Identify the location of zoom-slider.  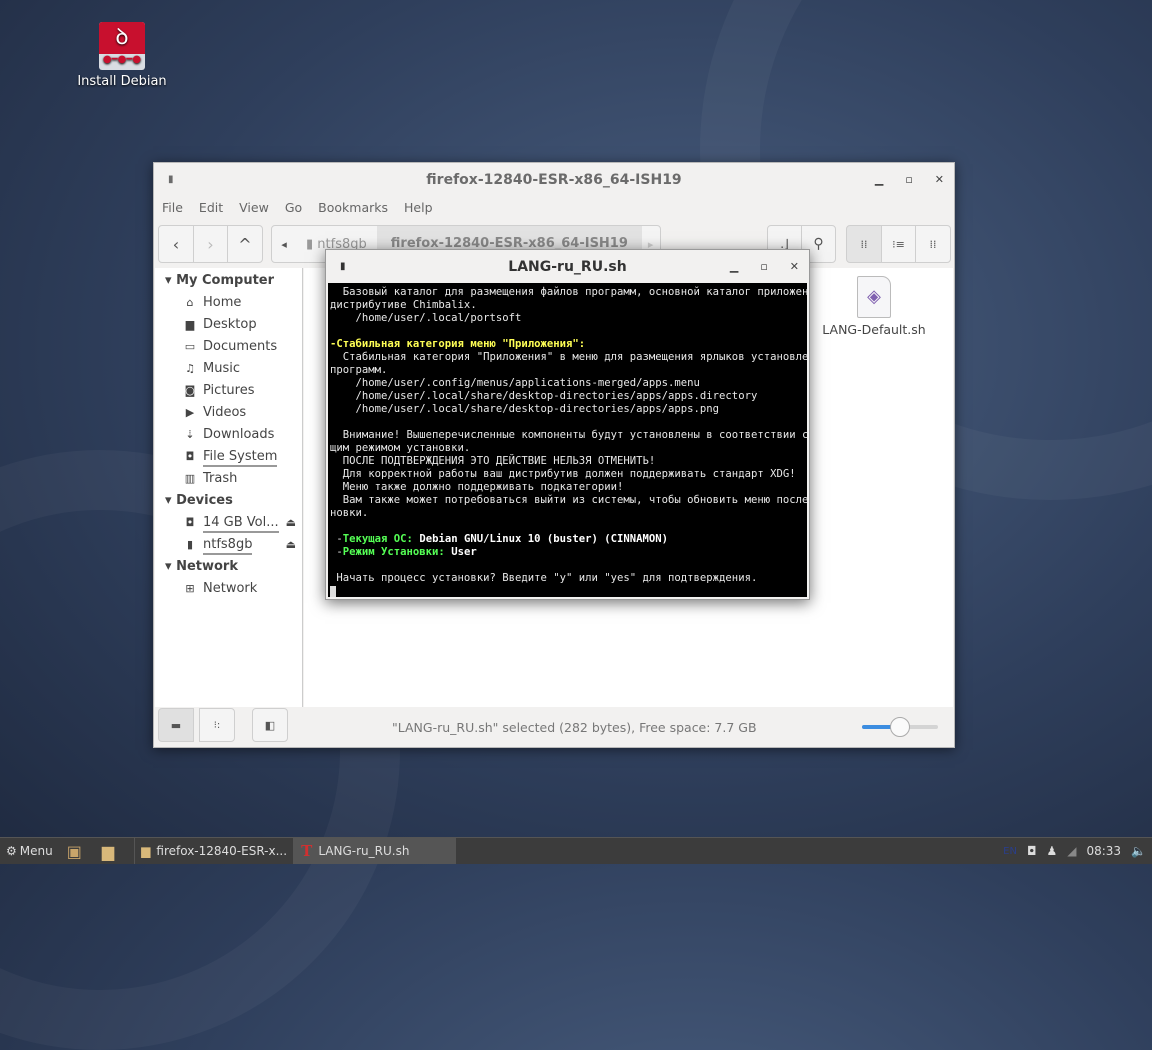
(900, 727).